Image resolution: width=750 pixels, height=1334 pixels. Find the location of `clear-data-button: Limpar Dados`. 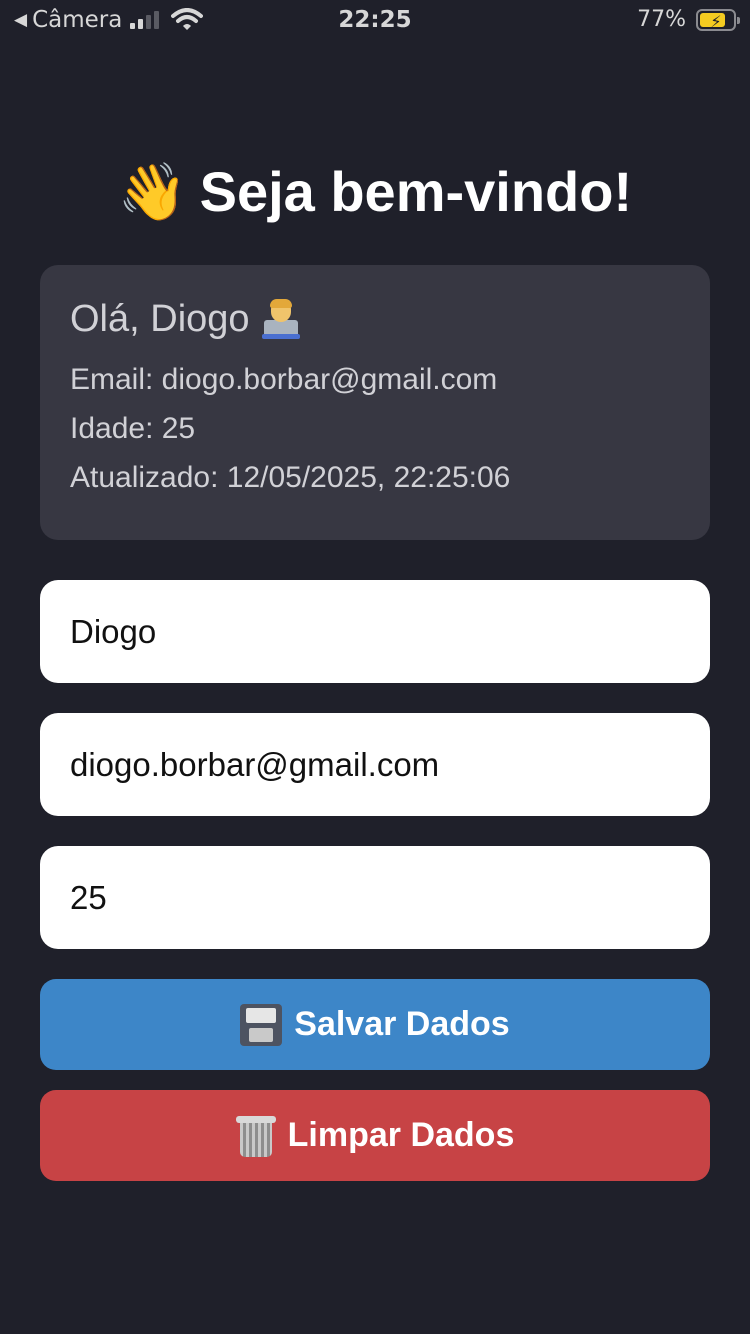

clear-data-button: Limpar Dados is located at coordinates (375, 1135).